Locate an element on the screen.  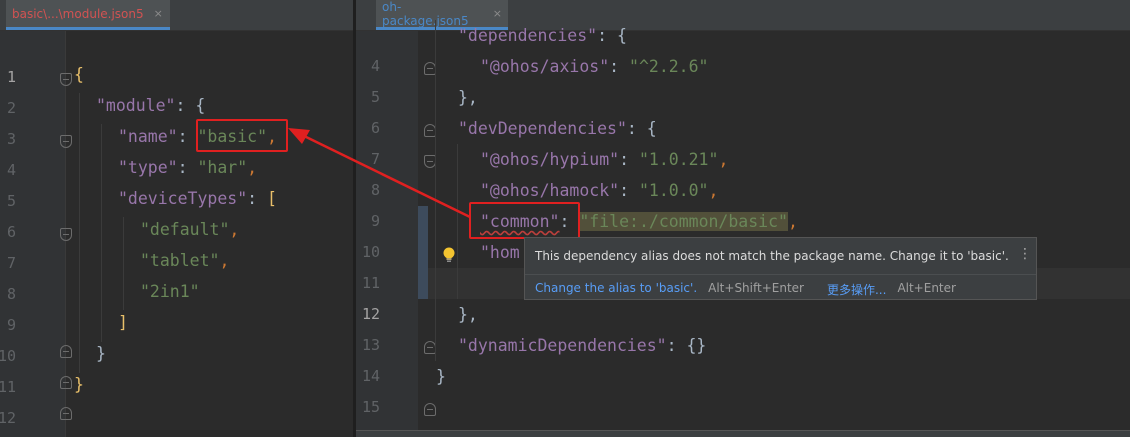
line-number: 7 is located at coordinates (375, 159).